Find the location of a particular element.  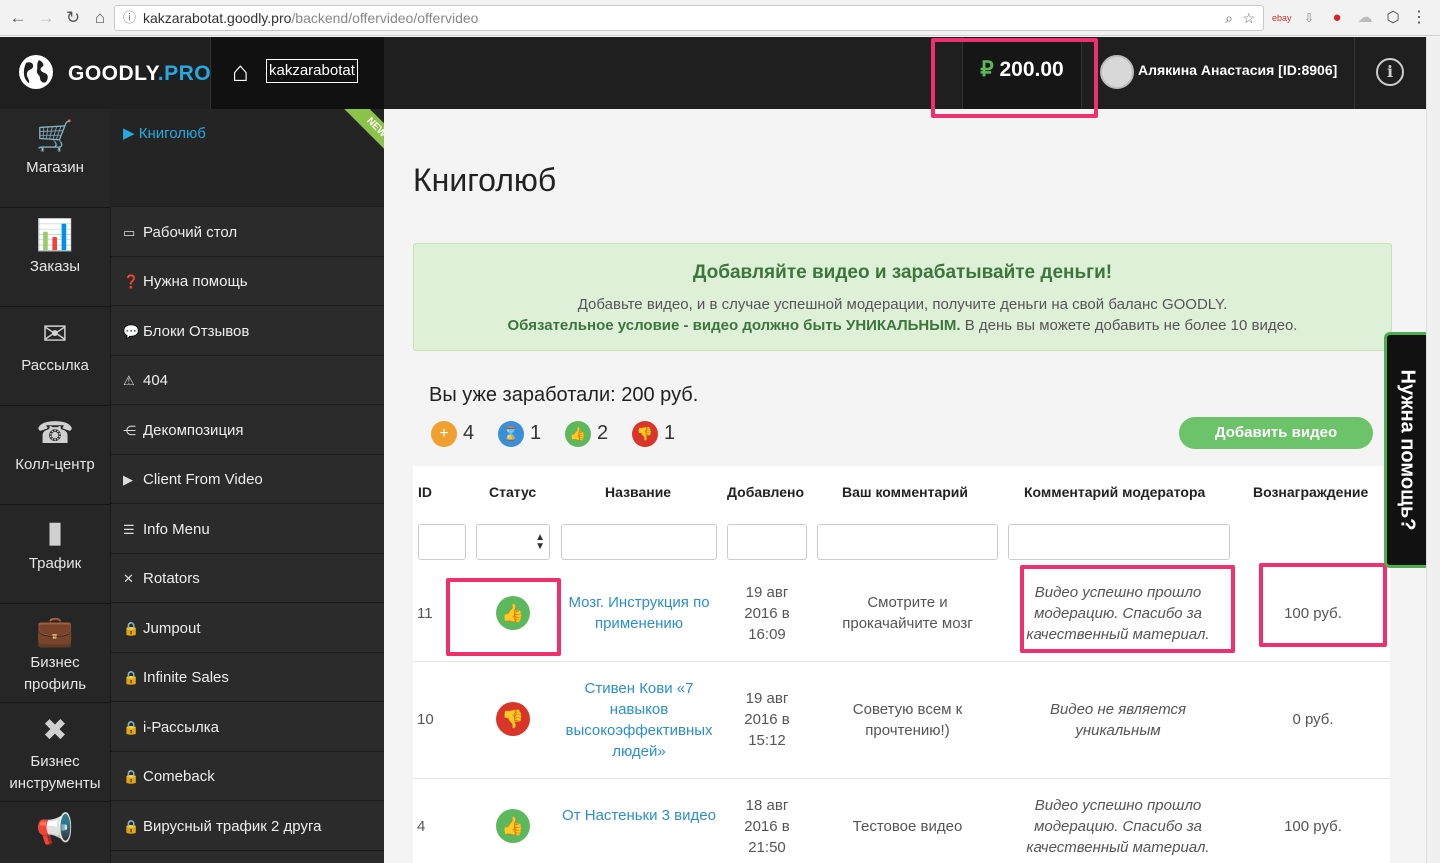

menu-item-reviews: 💬 Блоки Отзывов is located at coordinates (247, 331).